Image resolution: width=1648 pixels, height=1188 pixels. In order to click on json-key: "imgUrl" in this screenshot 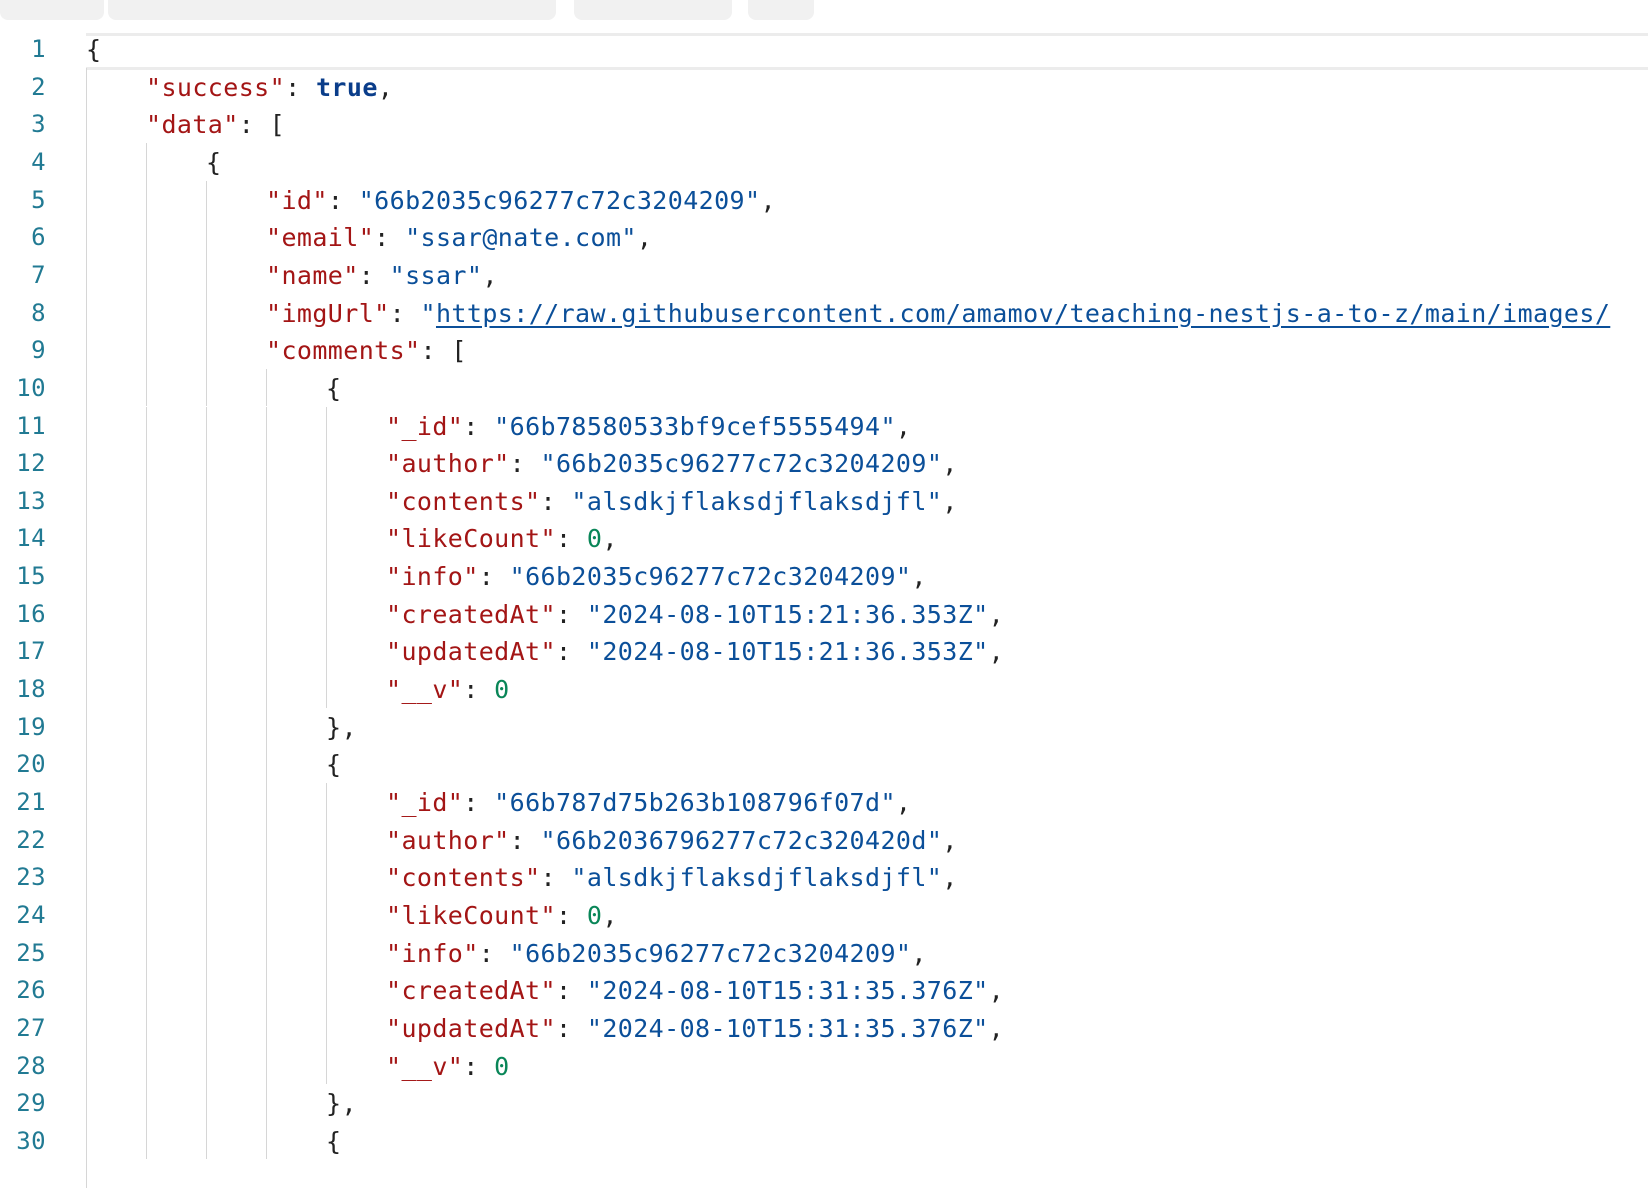, I will do `click(328, 313)`.